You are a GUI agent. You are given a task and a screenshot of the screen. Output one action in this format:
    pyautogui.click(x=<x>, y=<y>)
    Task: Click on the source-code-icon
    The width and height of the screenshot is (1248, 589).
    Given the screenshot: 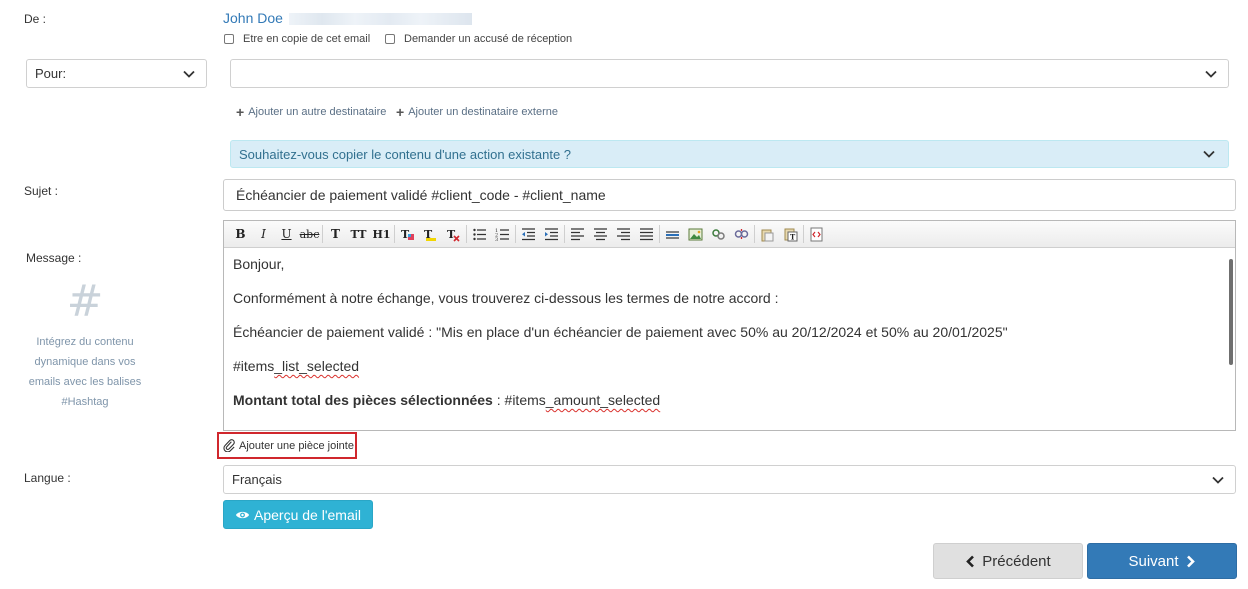 What is the action you would take?
    pyautogui.click(x=816, y=234)
    